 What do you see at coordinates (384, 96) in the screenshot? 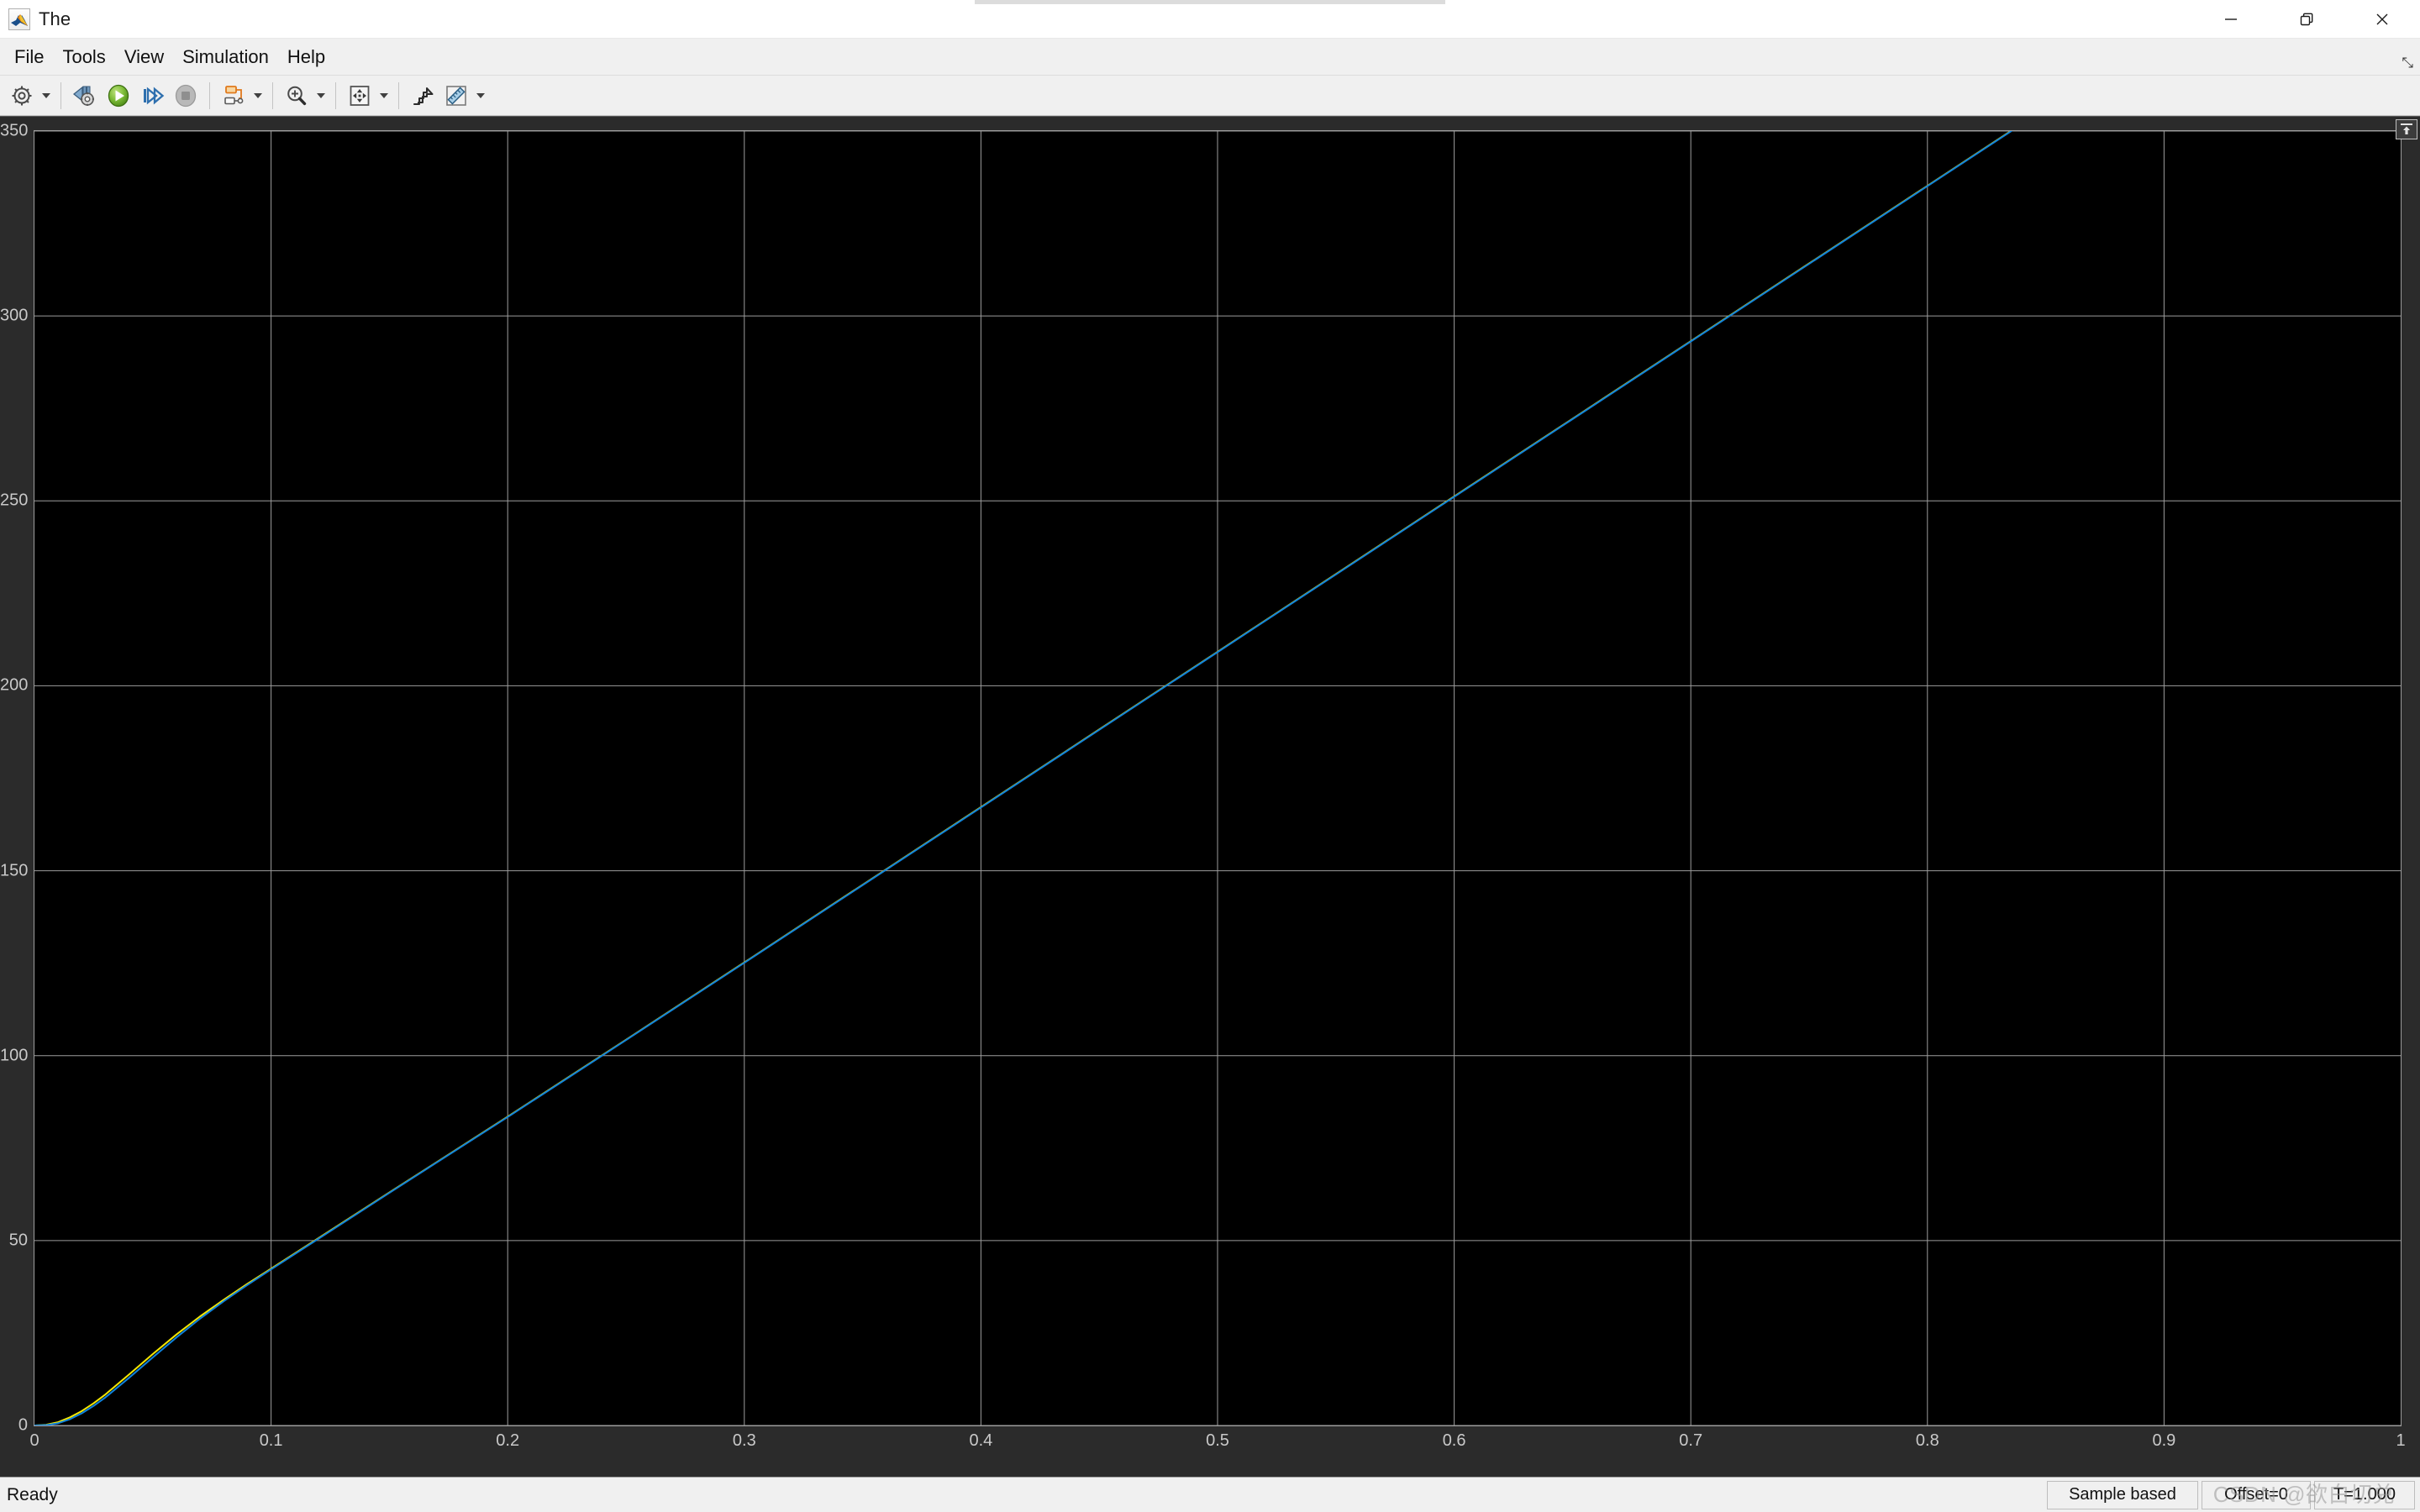
I see `scale-axes-limits-dropdown` at bounding box center [384, 96].